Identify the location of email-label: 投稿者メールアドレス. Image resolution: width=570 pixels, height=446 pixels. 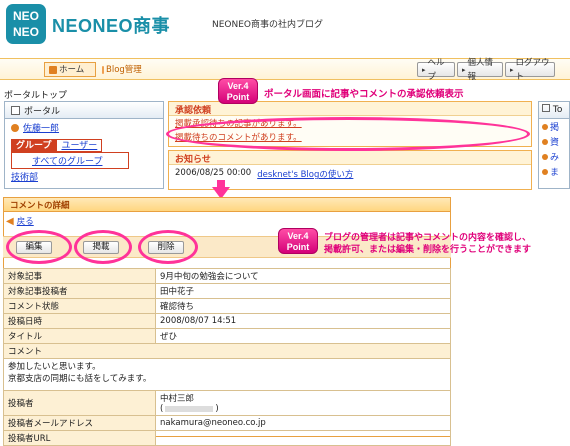
(79, 423).